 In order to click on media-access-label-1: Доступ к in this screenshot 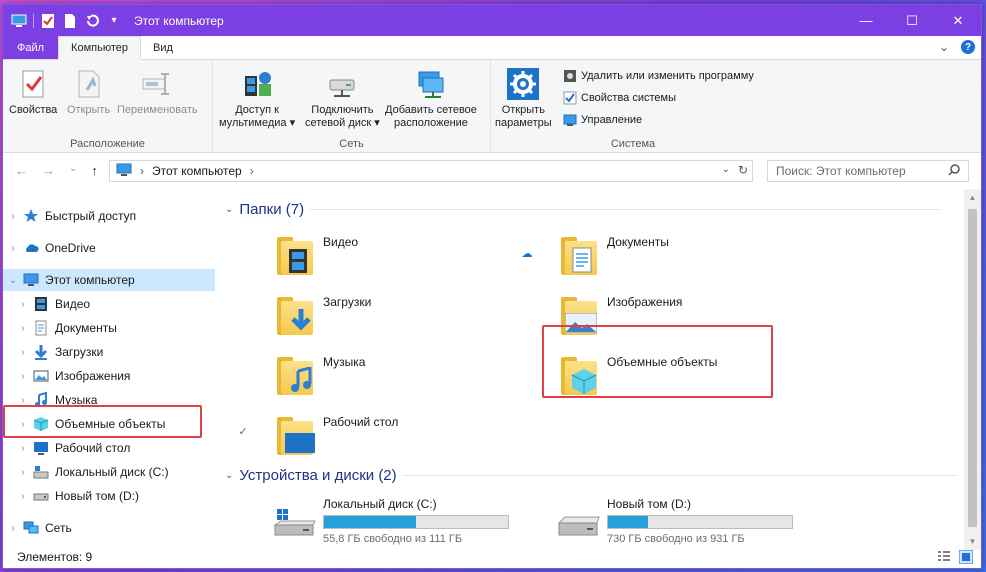, I will do `click(257, 110)`.